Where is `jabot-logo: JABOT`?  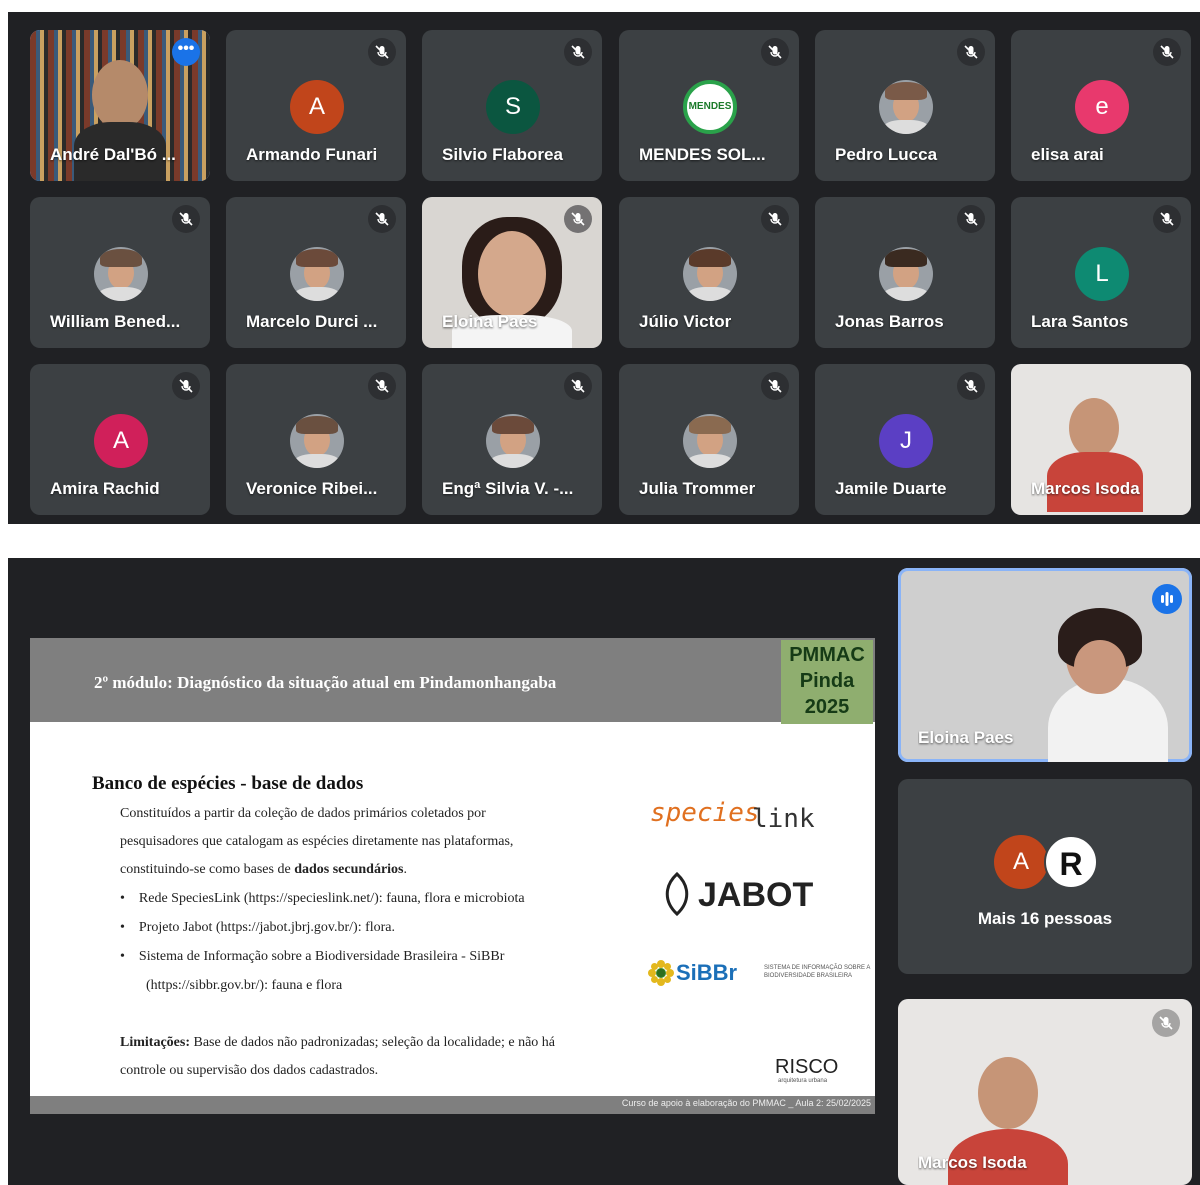 jabot-logo: JABOT is located at coordinates (756, 895).